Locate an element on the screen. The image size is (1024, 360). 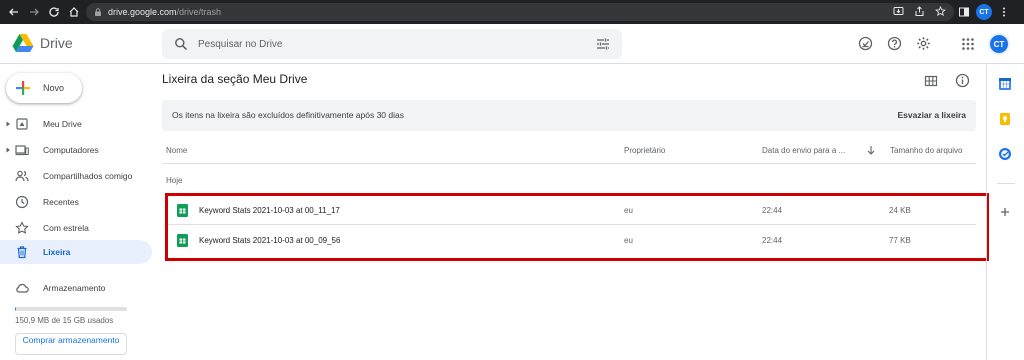
column-header-name: Nome is located at coordinates (176, 150).